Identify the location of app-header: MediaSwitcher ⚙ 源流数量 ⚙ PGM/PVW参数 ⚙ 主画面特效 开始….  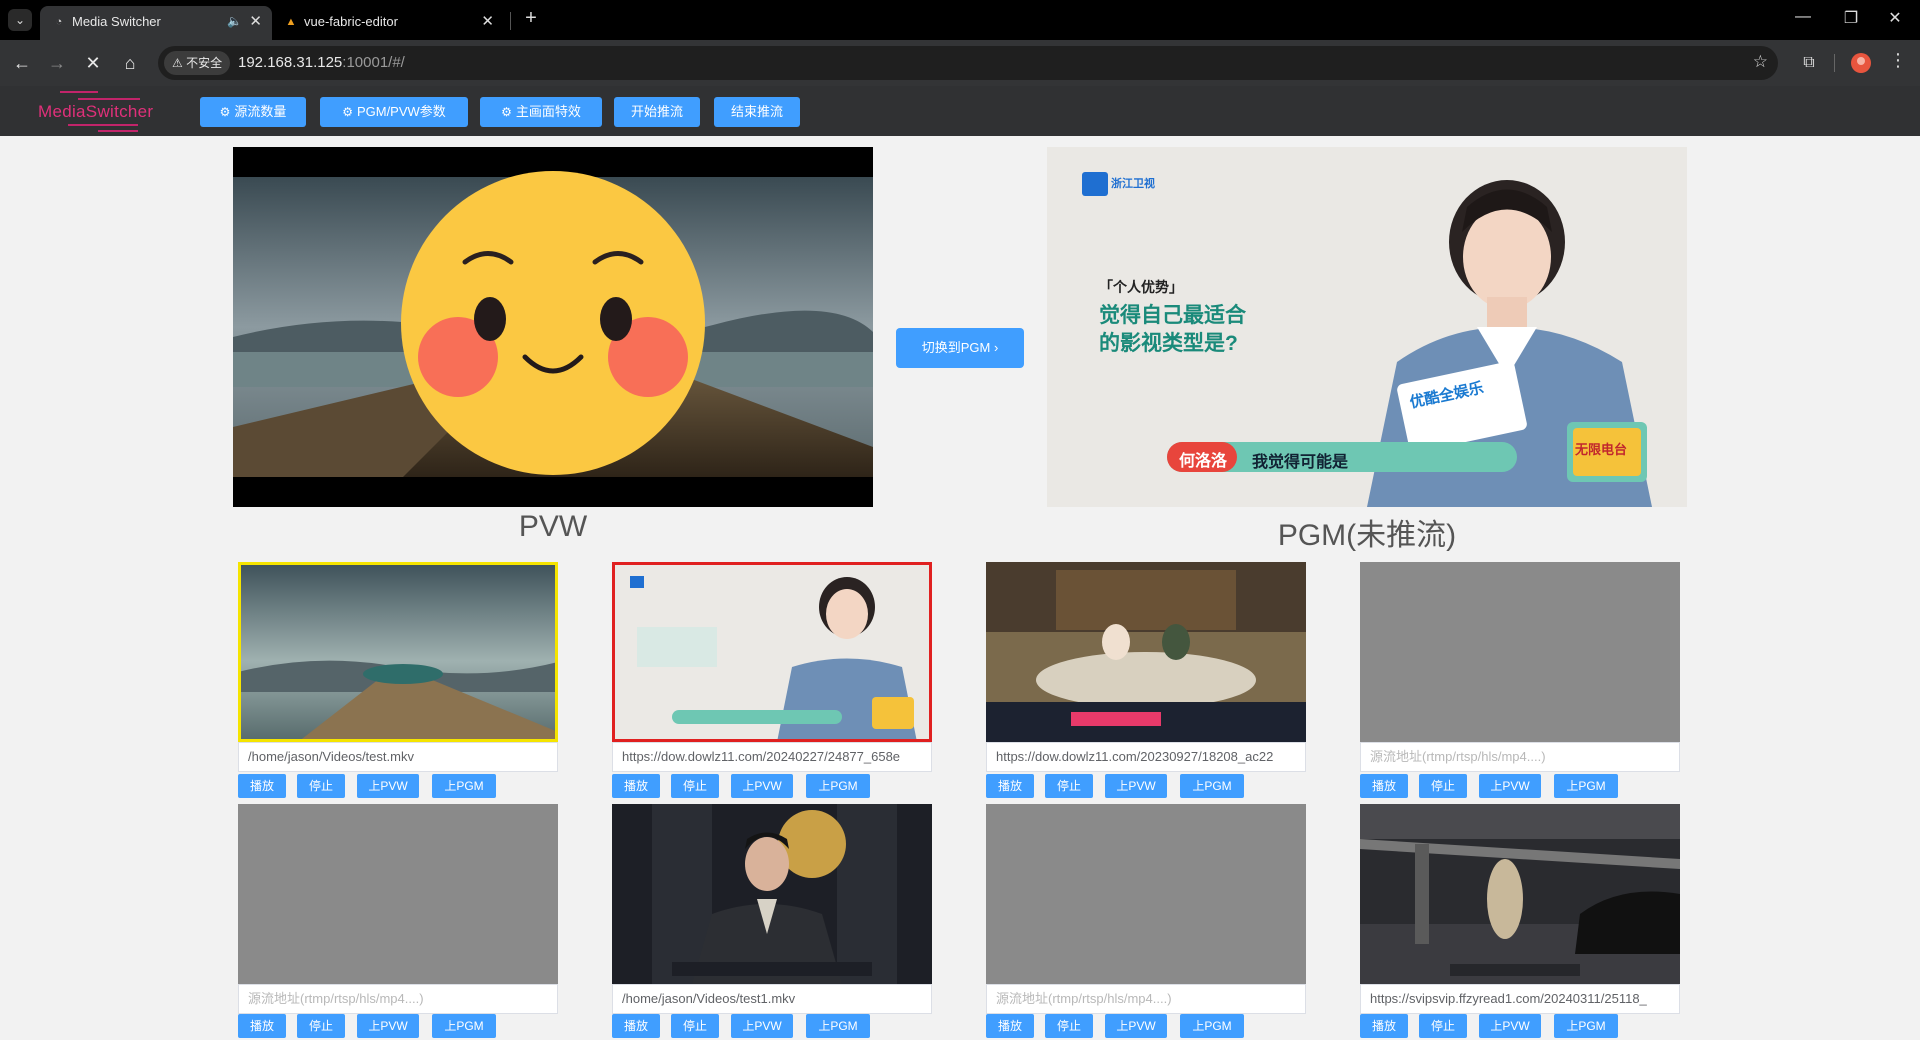
(960, 111).